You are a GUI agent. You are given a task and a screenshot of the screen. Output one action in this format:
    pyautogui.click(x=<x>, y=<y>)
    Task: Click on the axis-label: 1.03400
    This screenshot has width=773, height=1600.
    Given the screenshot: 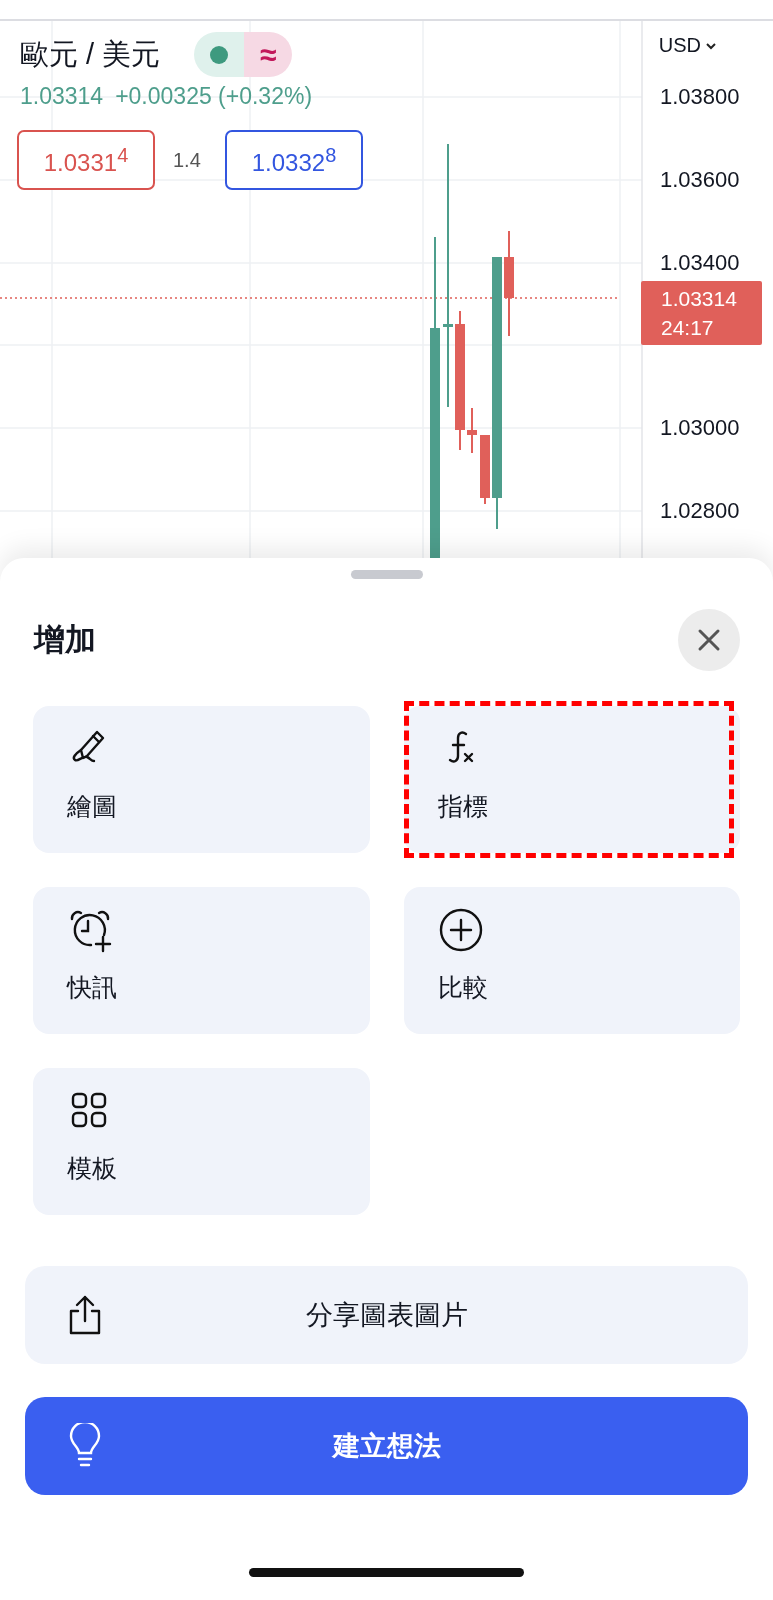 What is the action you would take?
    pyautogui.click(x=700, y=263)
    